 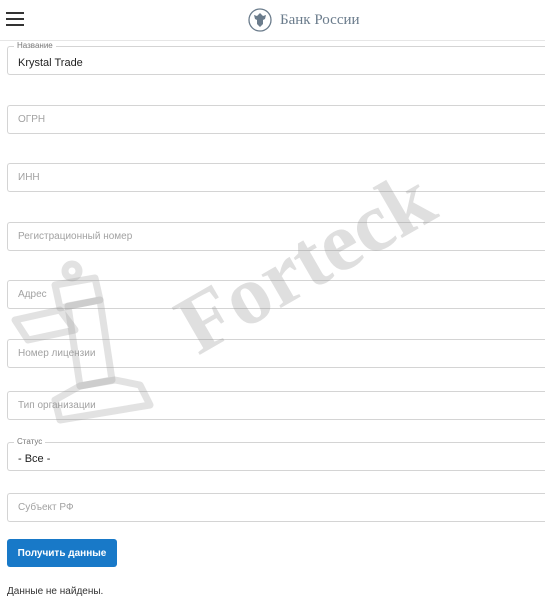 What do you see at coordinates (55, 591) in the screenshot?
I see `result-message: Данные не найдены.` at bounding box center [55, 591].